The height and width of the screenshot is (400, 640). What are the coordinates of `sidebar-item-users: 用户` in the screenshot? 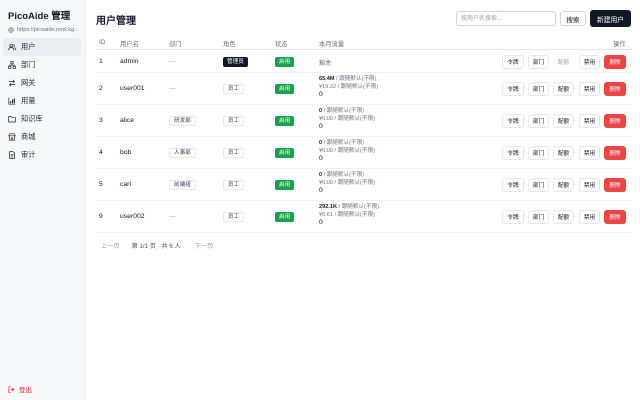 It's located at (42, 47).